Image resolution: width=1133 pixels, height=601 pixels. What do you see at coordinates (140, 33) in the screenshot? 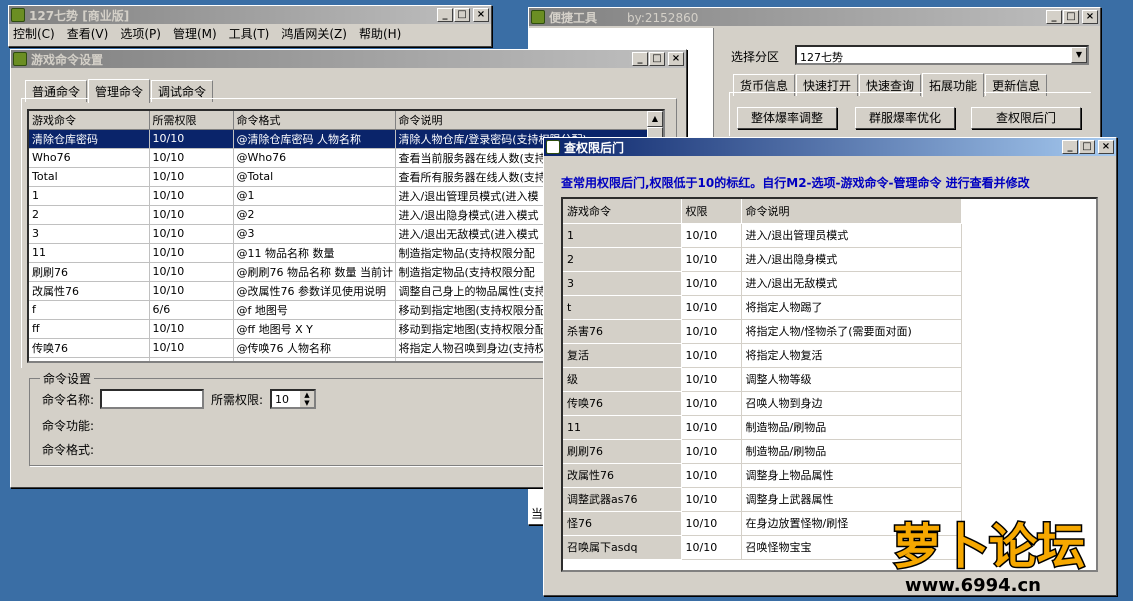
I see `menu-options: 选项(P)` at bounding box center [140, 33].